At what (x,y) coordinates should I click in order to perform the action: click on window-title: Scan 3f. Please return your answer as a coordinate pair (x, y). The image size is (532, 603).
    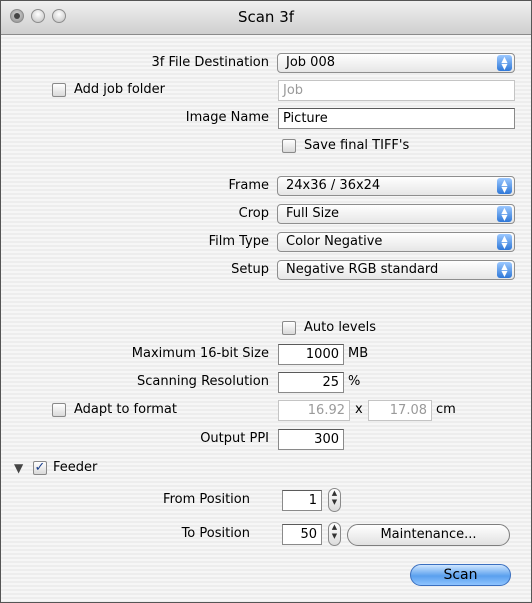
    Looking at the image, I should click on (266, 17).